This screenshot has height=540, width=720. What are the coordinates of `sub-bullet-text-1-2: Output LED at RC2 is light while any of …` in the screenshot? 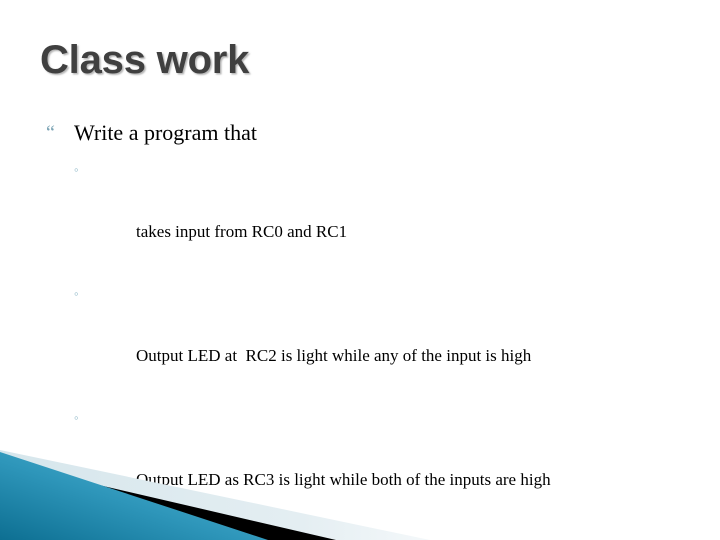 It's located at (334, 355).